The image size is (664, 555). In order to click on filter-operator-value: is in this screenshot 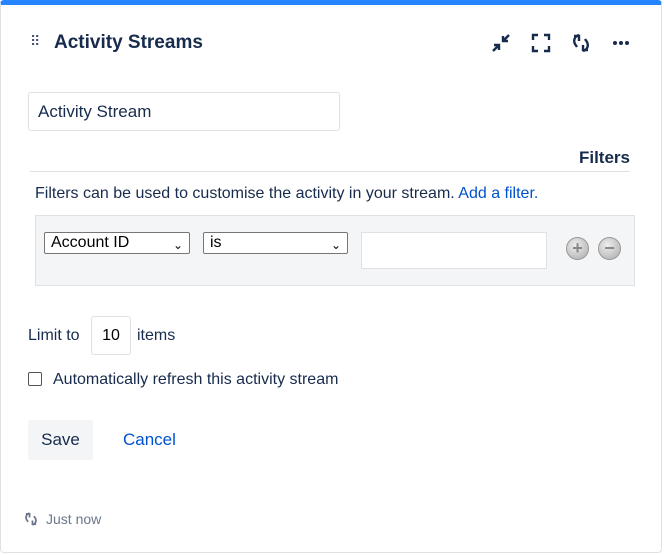, I will do `click(216, 242)`.